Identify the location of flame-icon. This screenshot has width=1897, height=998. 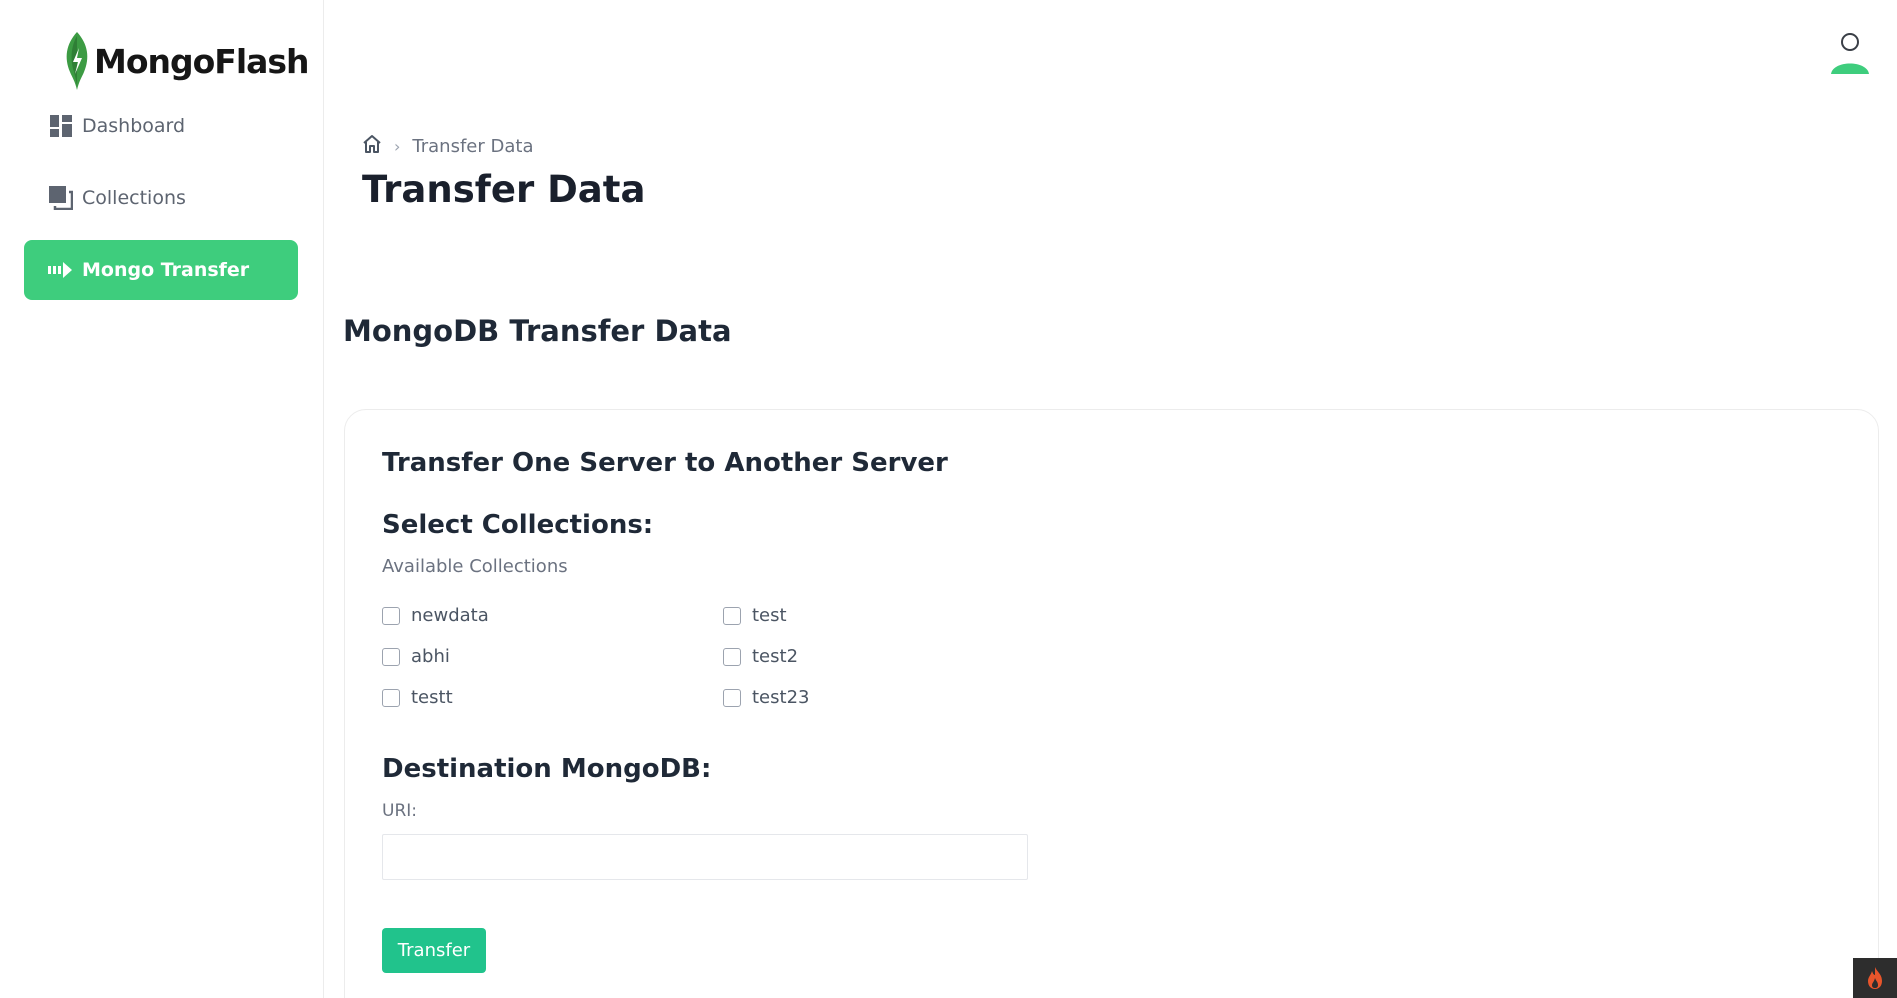
(1875, 978).